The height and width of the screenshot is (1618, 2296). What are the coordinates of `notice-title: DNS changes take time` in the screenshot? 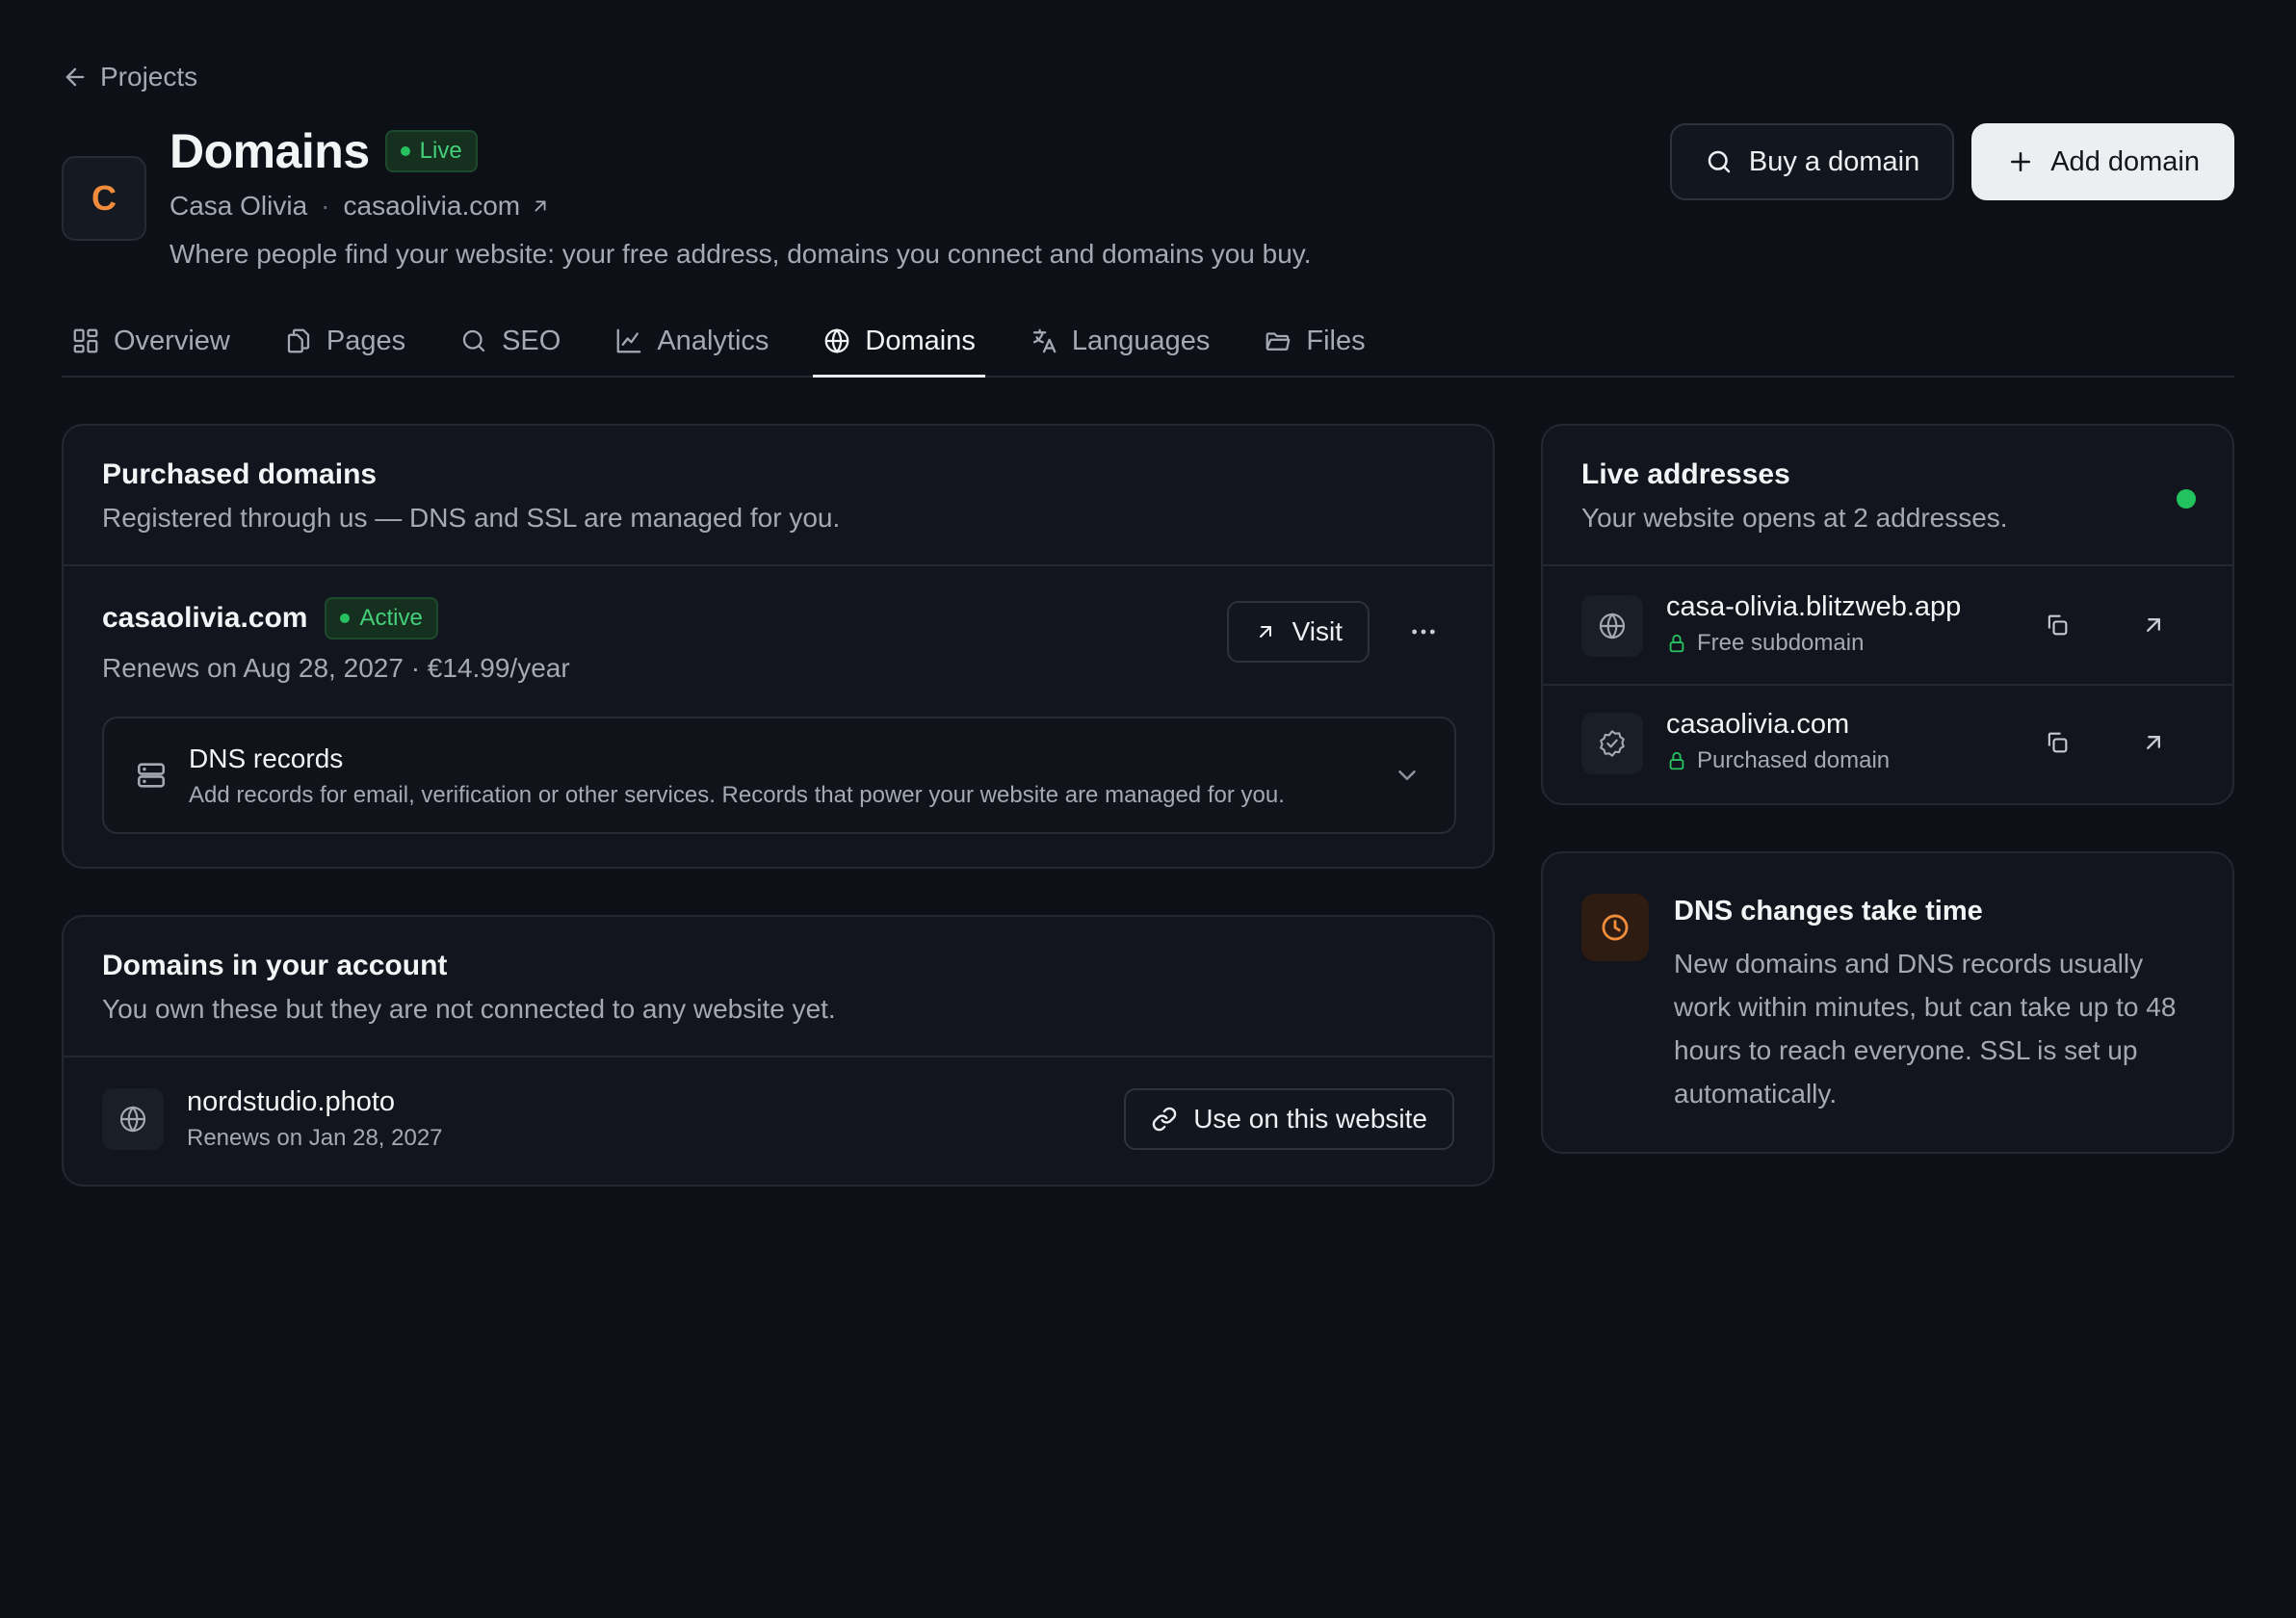 It's located at (1828, 911).